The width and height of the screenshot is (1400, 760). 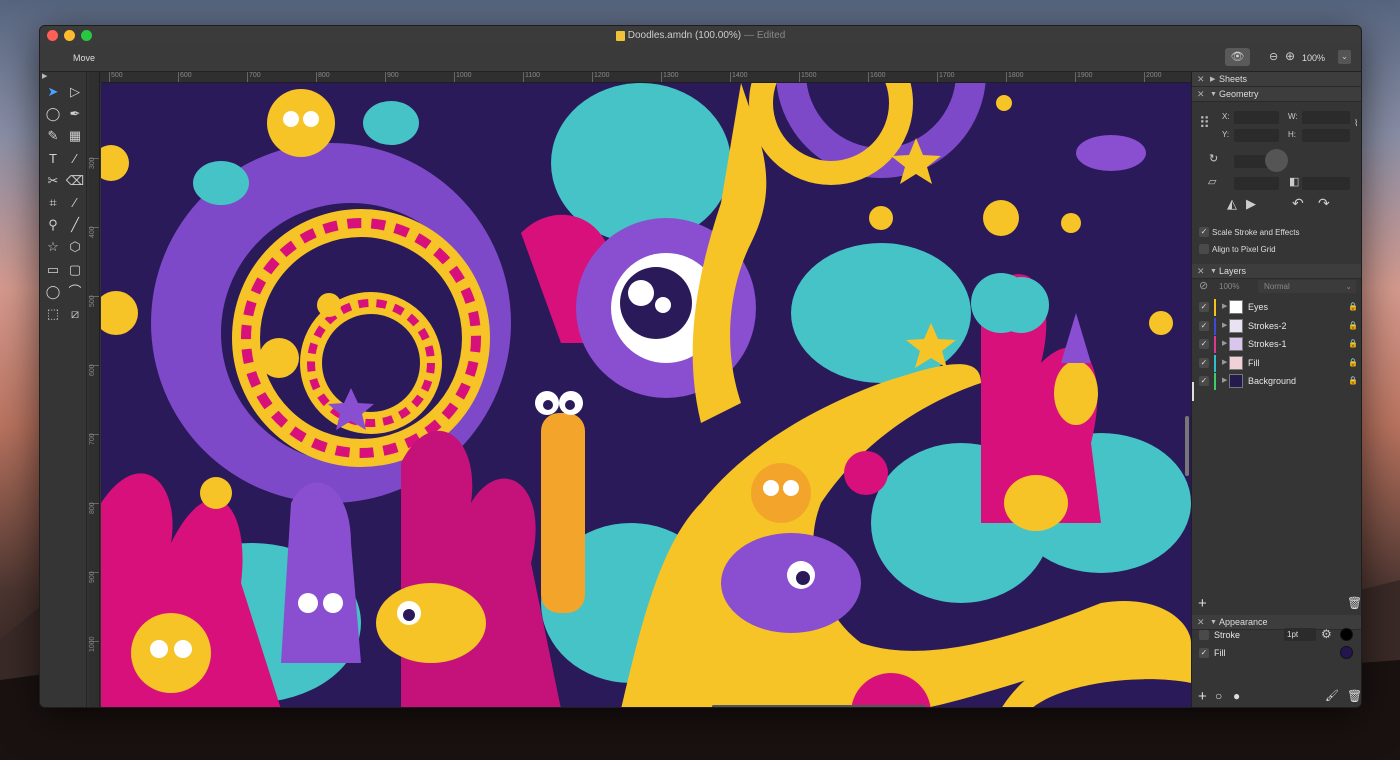 What do you see at coordinates (1326, 135) in the screenshot?
I see `h-field` at bounding box center [1326, 135].